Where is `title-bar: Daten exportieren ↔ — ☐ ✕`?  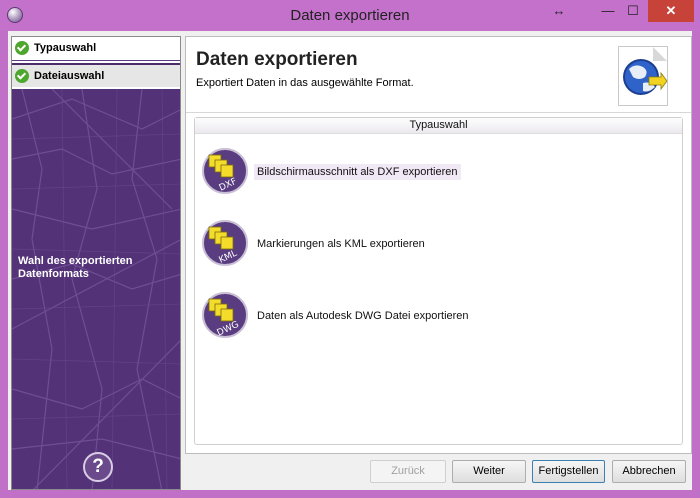 title-bar: Daten exportieren ↔ — ☐ ✕ is located at coordinates (350, 15).